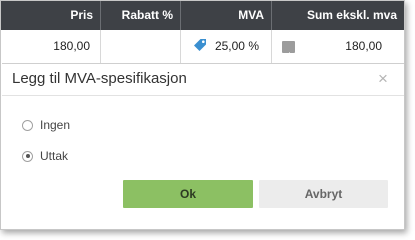 The image size is (415, 240). I want to click on column-header-sum: Sum ekskl. mva, so click(338, 15).